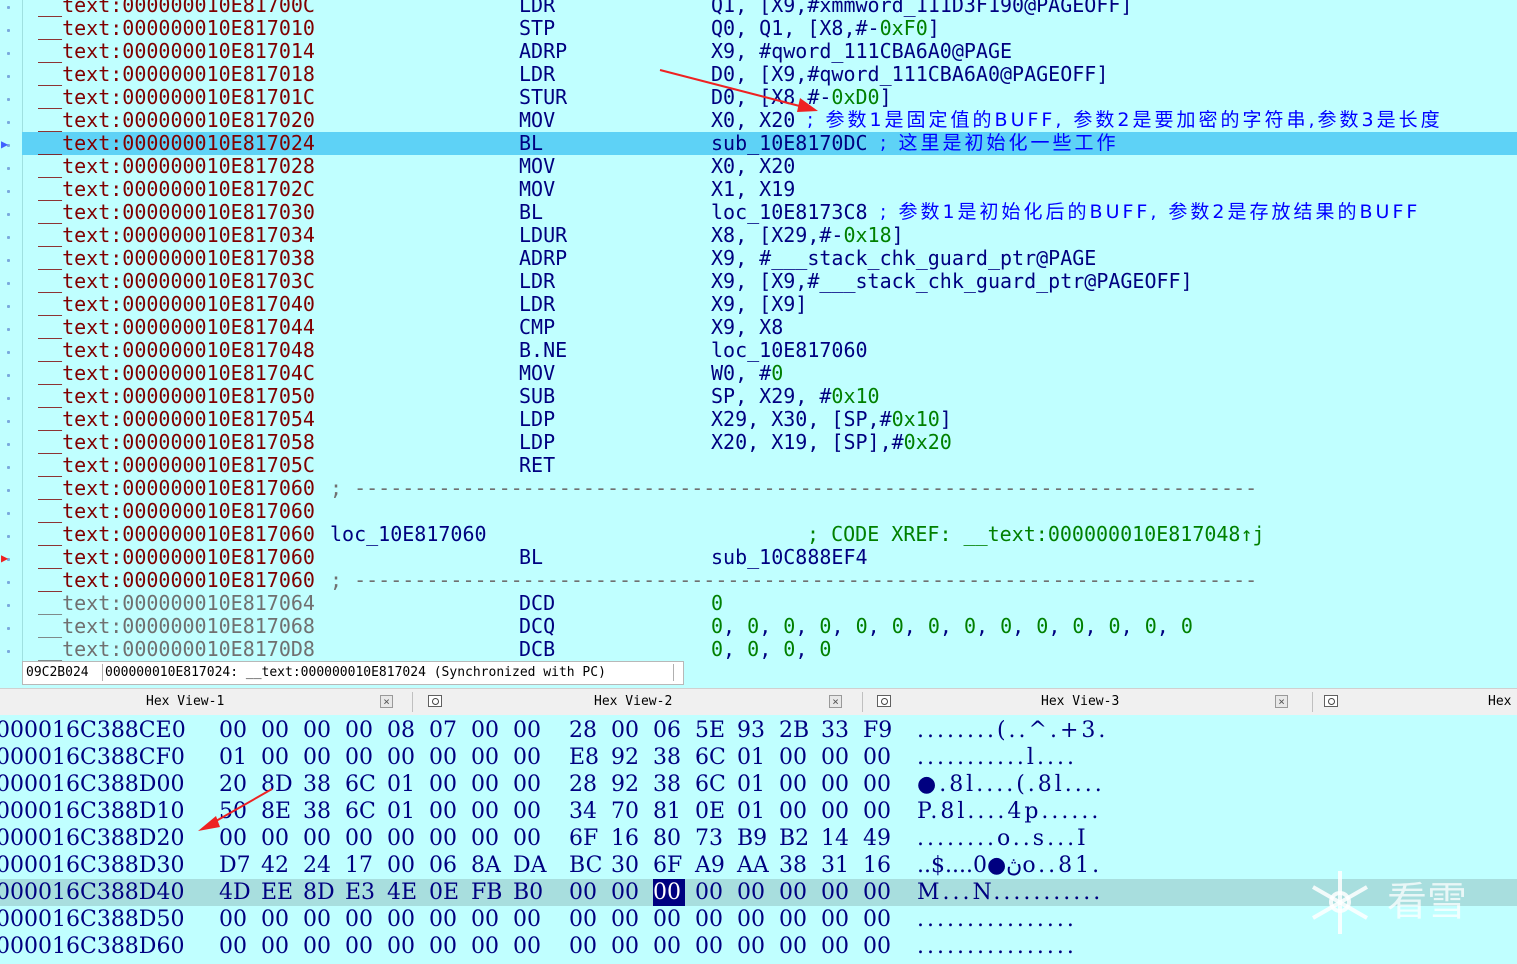 The height and width of the screenshot is (964, 1517). I want to click on disasm-line: __text:000000010E817048 B.NE loc_10E817060, so click(769, 350).